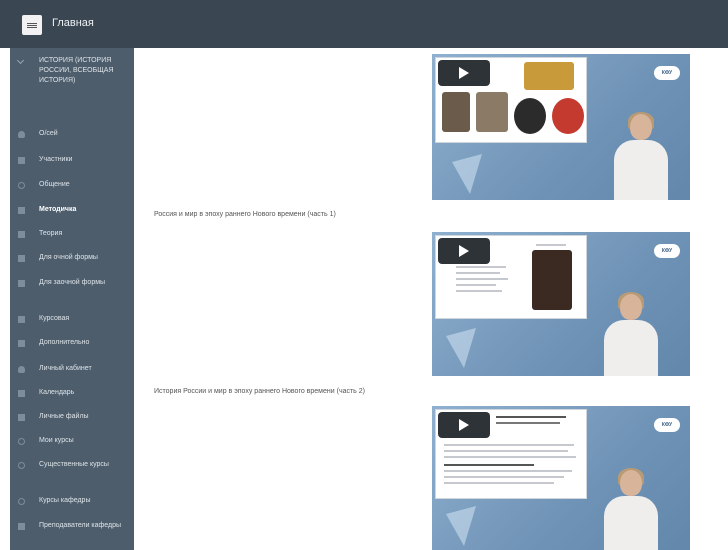  What do you see at coordinates (51, 233) in the screenshot?
I see `sidebar-item-label: Теория` at bounding box center [51, 233].